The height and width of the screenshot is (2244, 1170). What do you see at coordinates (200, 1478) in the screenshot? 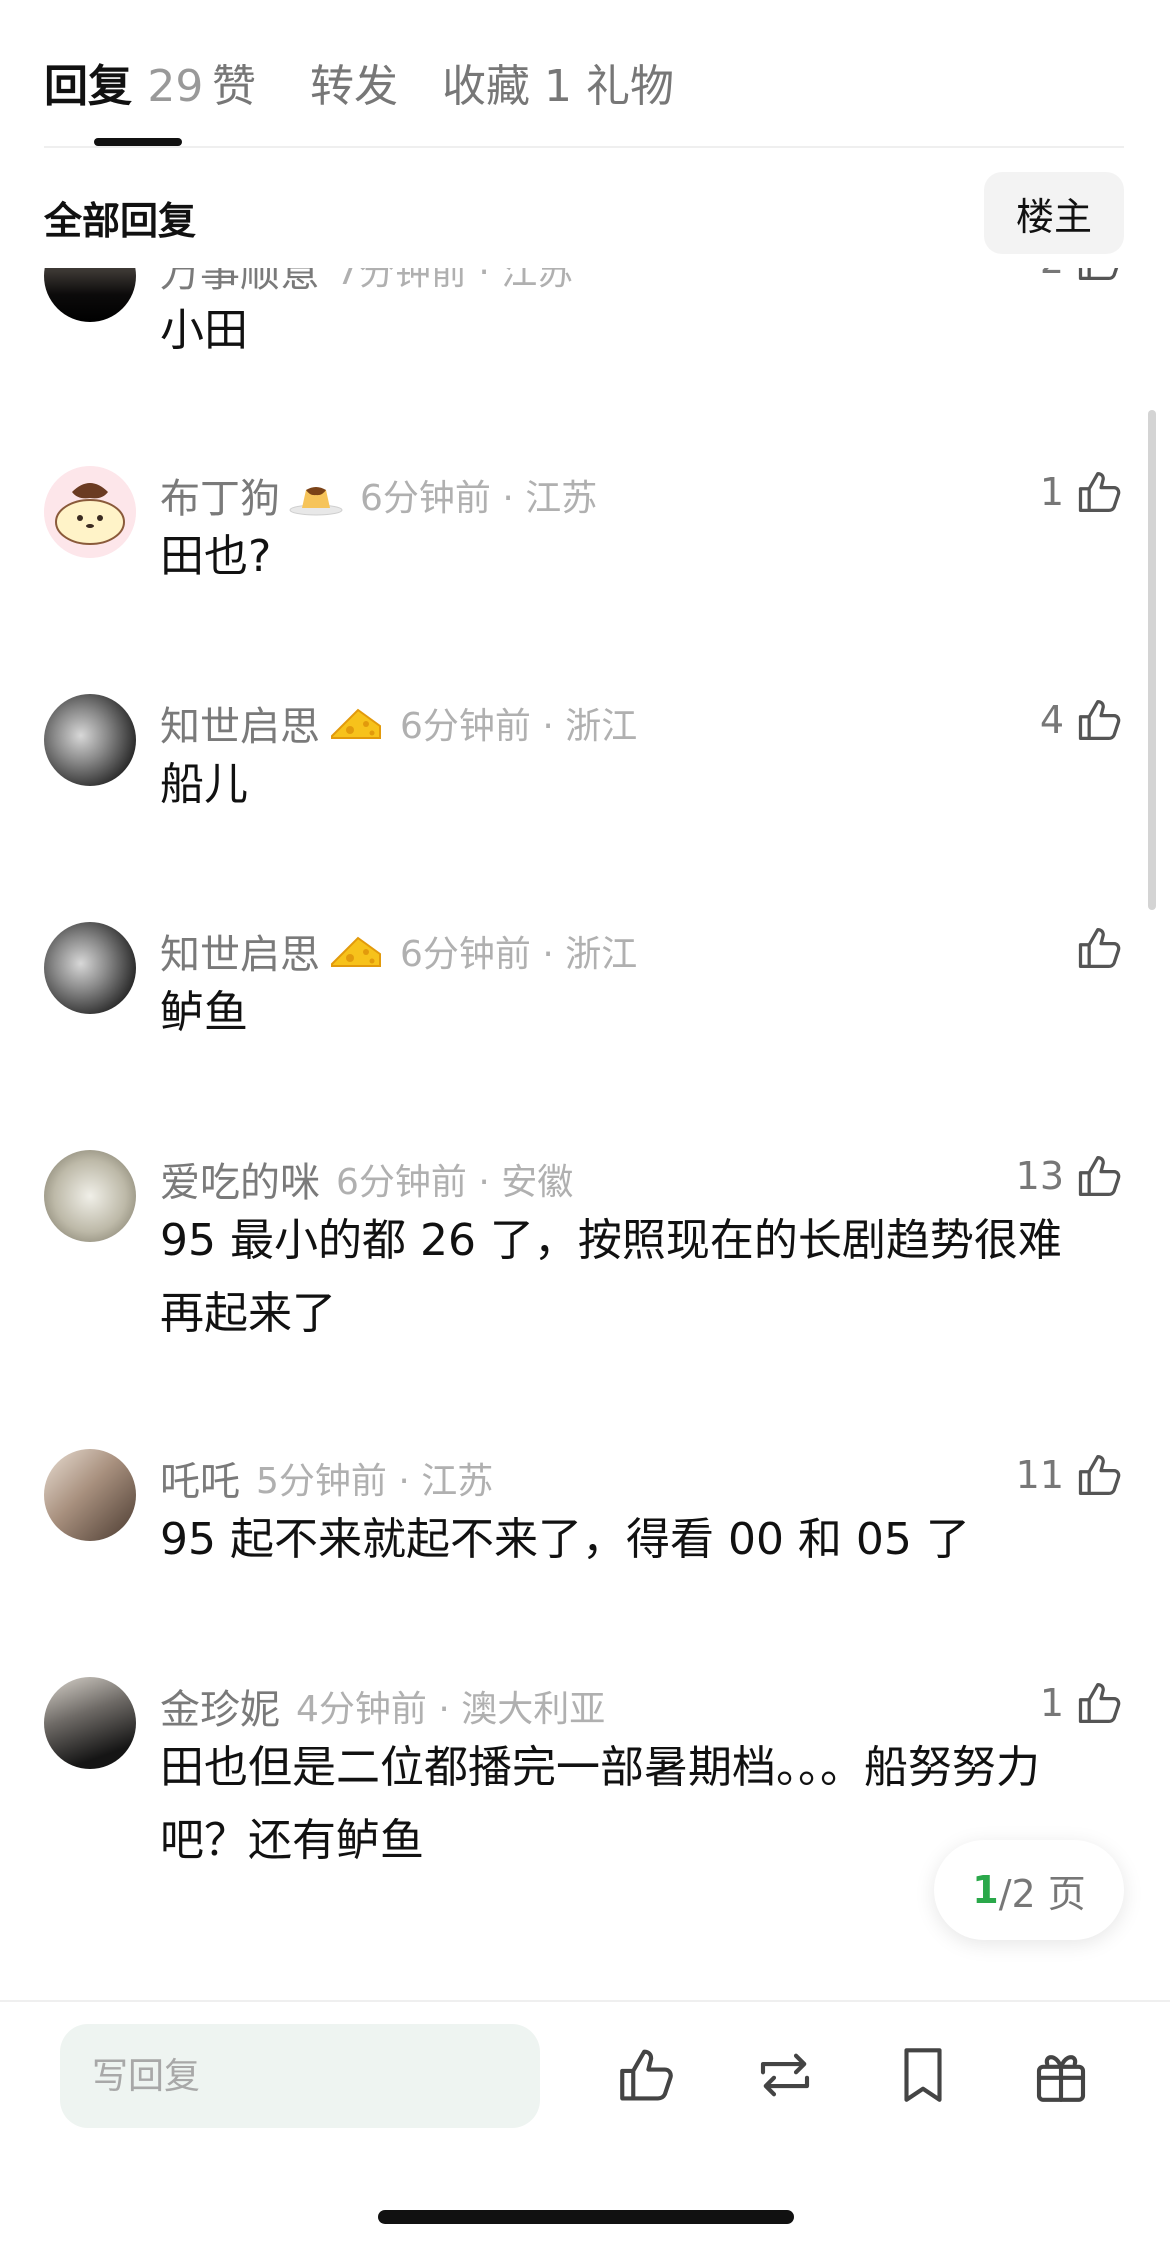
I see `username: 吒吒` at bounding box center [200, 1478].